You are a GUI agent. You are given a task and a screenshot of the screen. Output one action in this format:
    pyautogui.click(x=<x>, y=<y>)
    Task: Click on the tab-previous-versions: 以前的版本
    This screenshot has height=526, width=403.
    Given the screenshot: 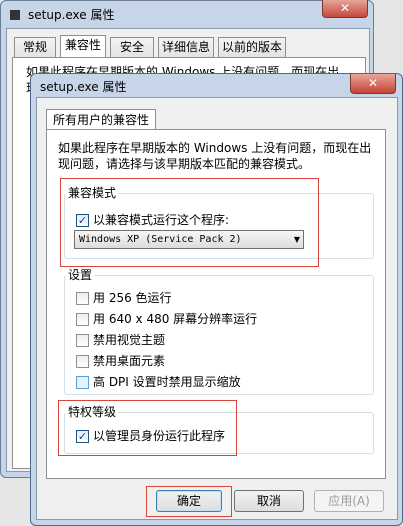 What is the action you would take?
    pyautogui.click(x=252, y=47)
    